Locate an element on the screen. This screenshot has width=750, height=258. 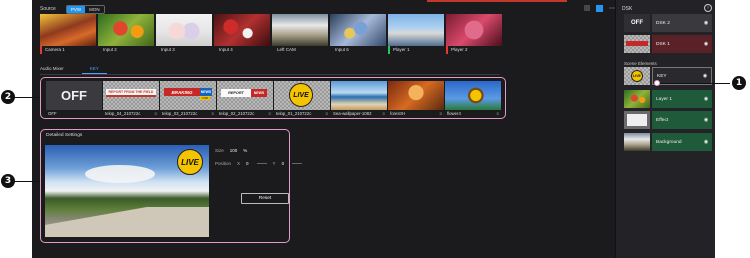
source-header: Source PVW MON is located at coordinates (72, 9).